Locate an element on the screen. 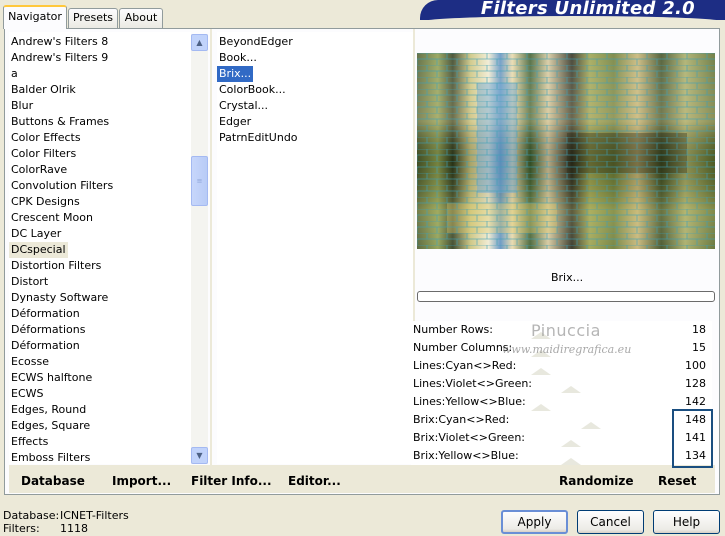  tab-presets: Presets is located at coordinates (93, 18).